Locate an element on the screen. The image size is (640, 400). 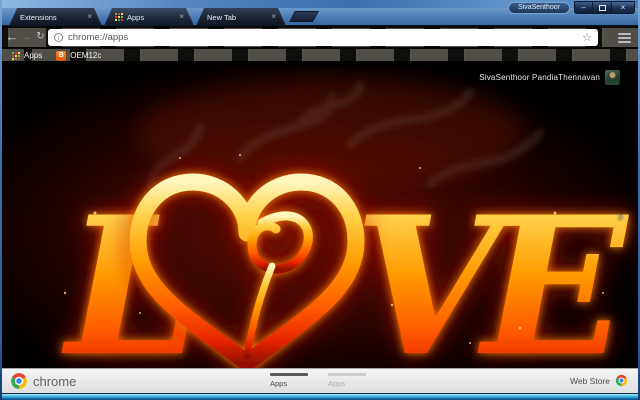
web-store-icon is located at coordinates (621, 380).